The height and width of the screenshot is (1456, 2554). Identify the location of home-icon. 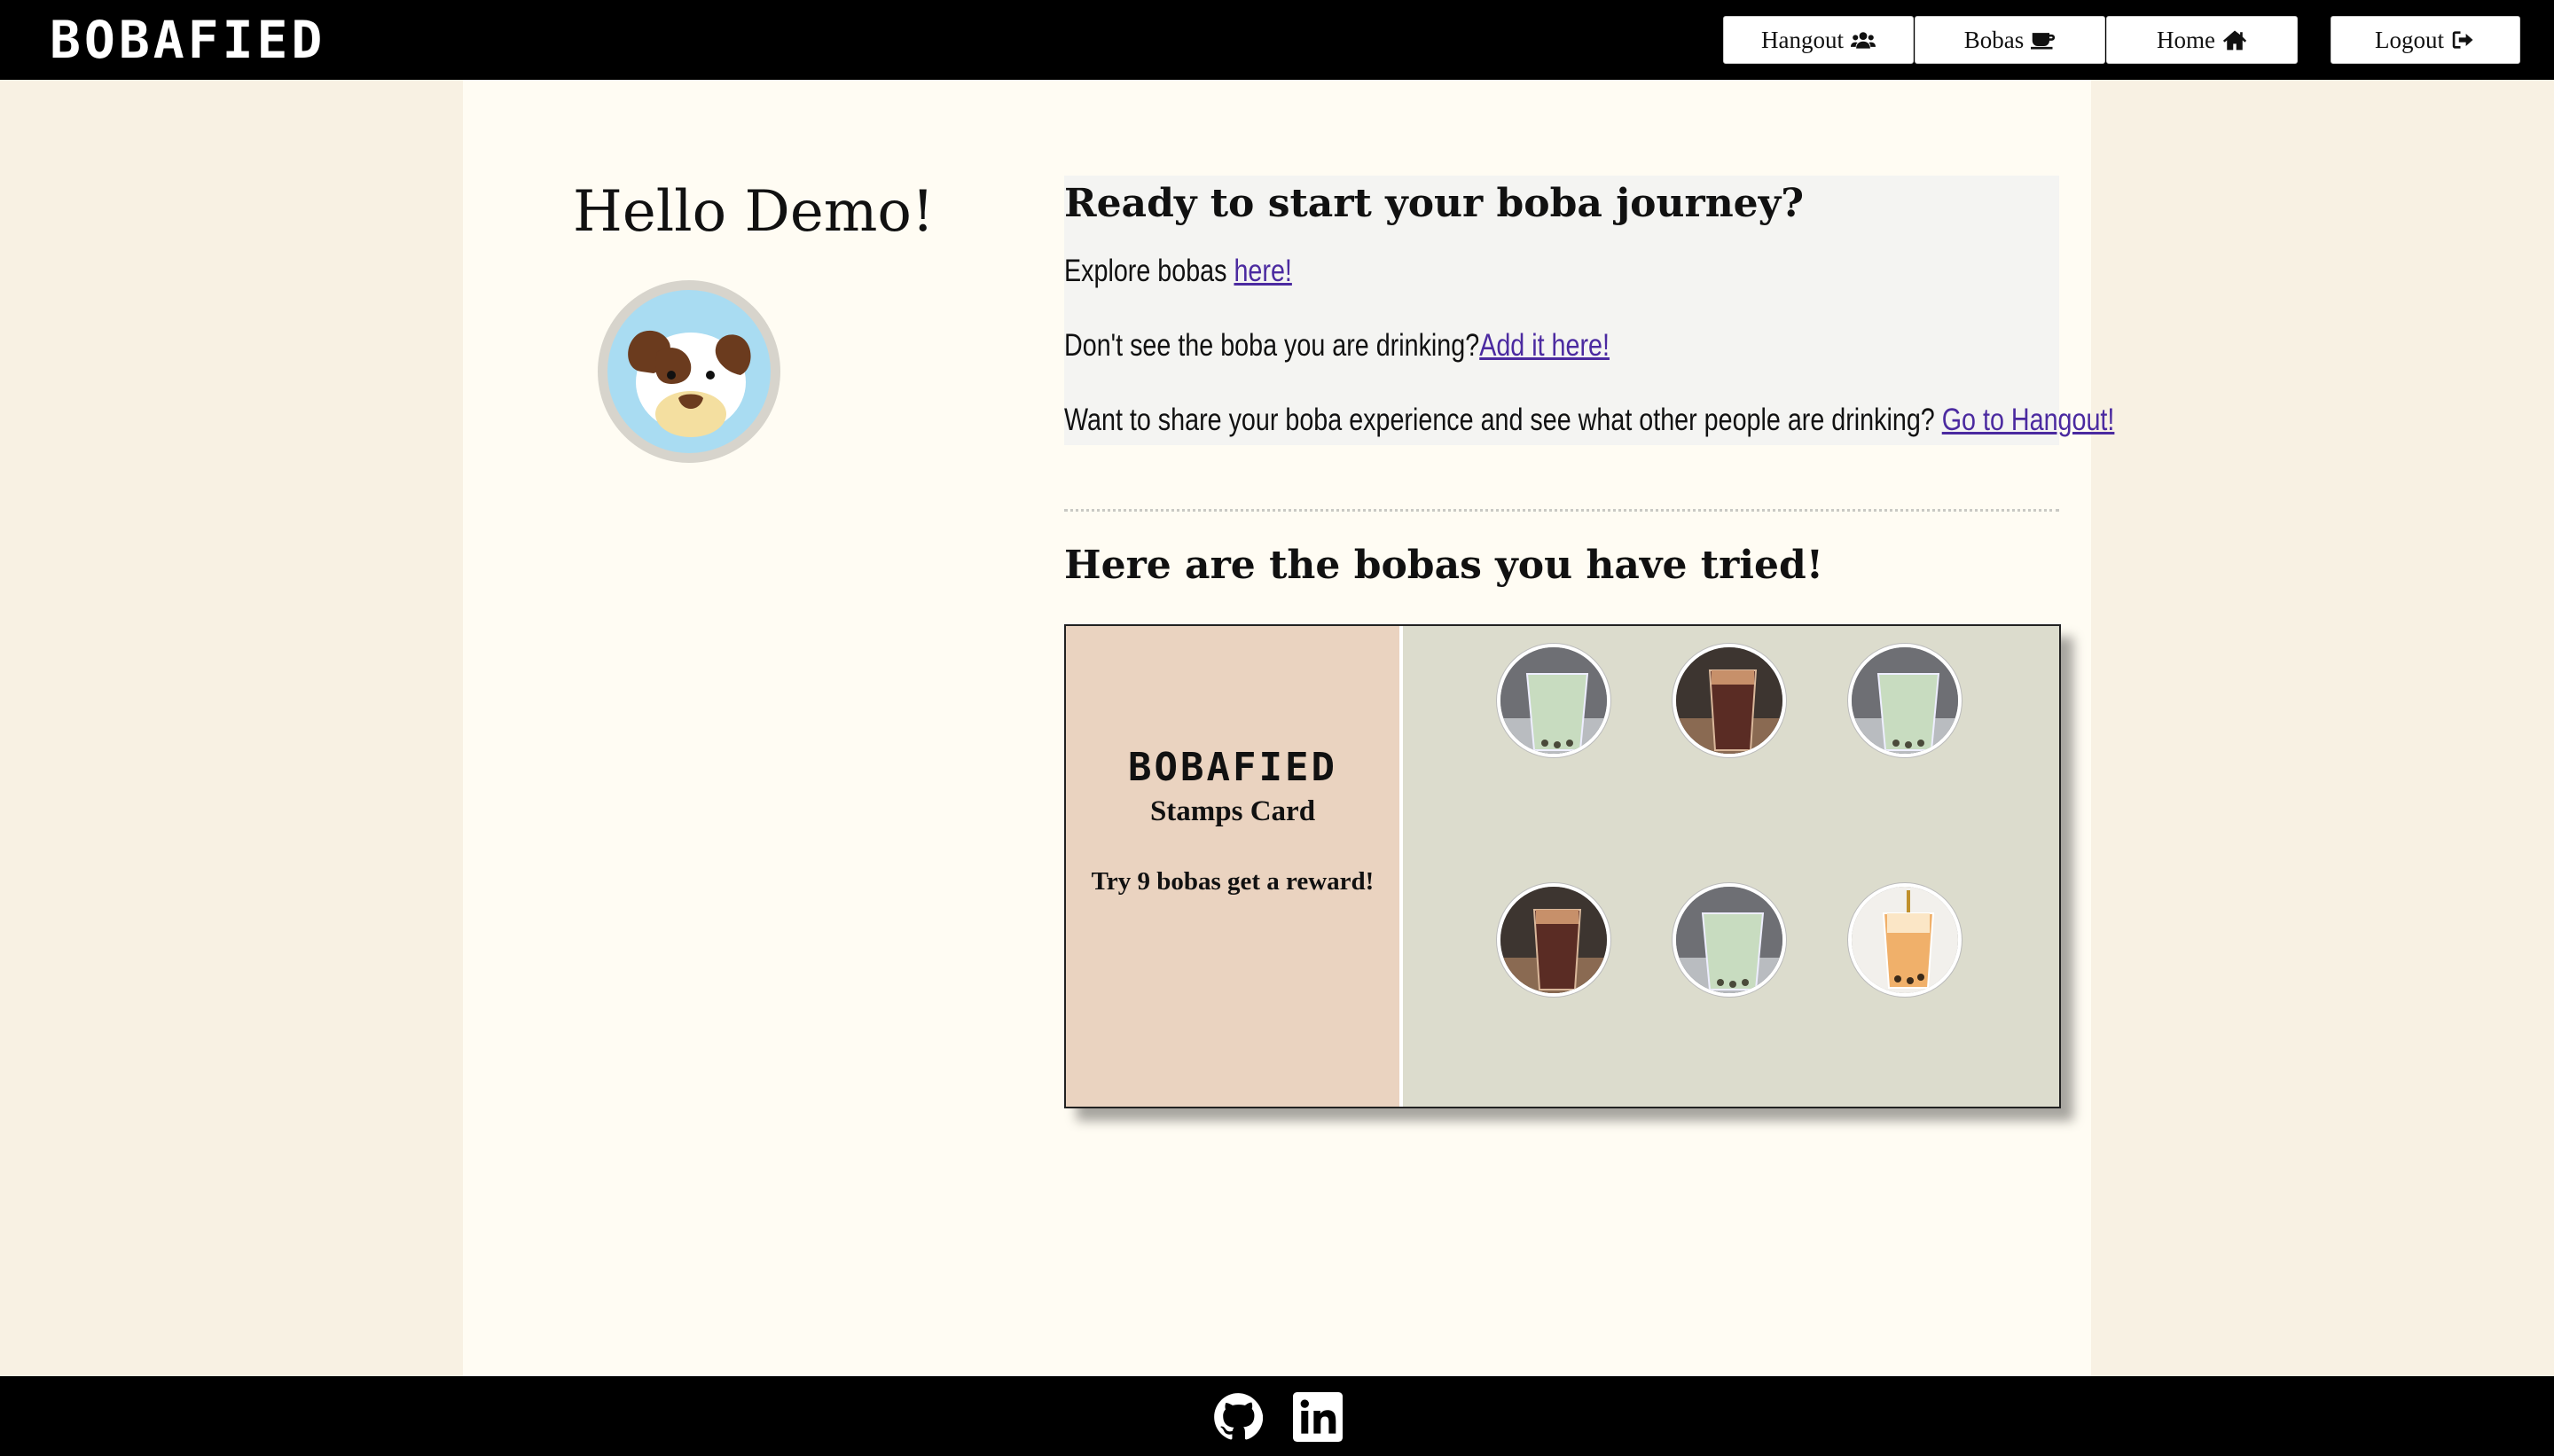
(2234, 40).